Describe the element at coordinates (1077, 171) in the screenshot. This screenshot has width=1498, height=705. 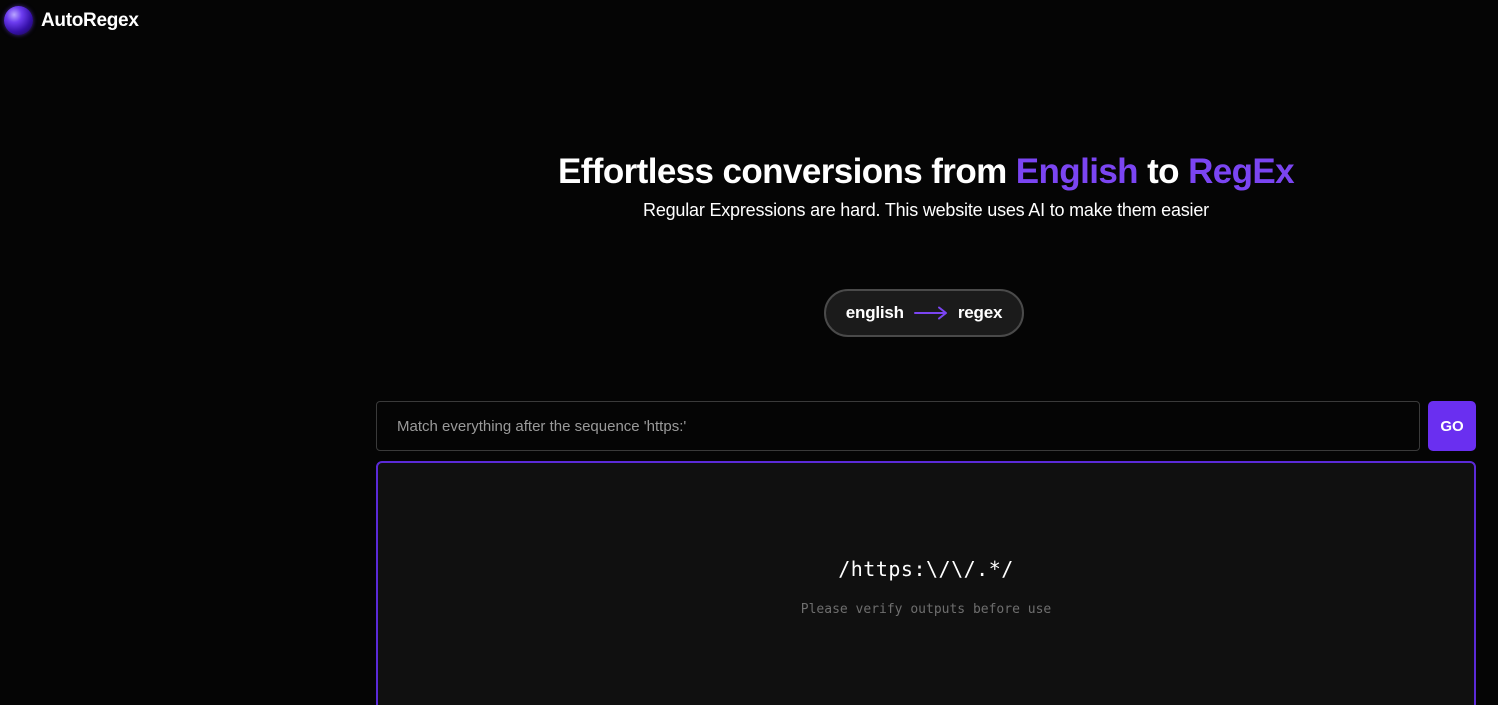
I see `hero-title-accent-english: English` at that location.